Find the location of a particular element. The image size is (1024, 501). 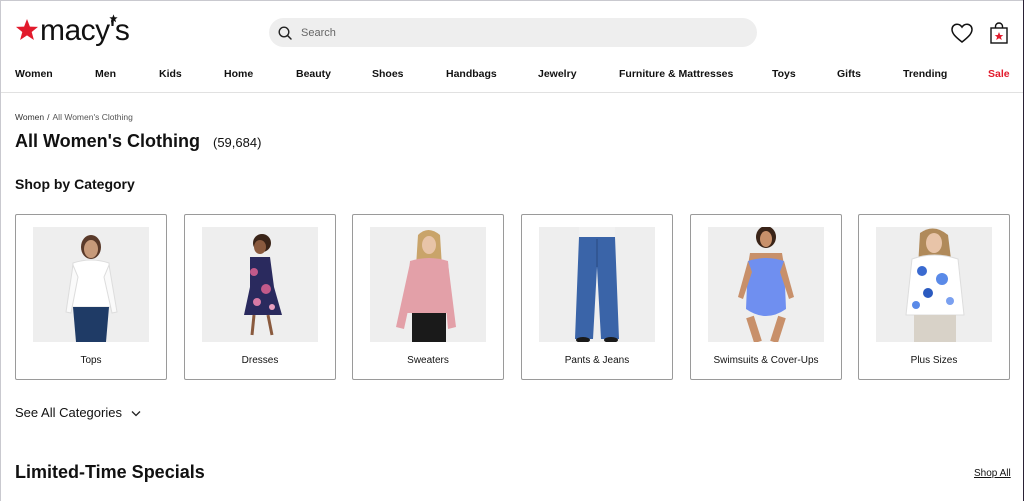

limited-time-specials-heading: Limited-Time Specials is located at coordinates (110, 472).